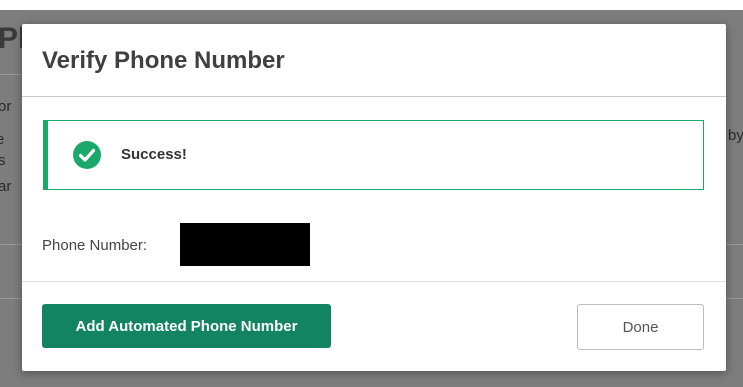 The image size is (743, 387). What do you see at coordinates (640, 327) in the screenshot?
I see `done-button: Done` at bounding box center [640, 327].